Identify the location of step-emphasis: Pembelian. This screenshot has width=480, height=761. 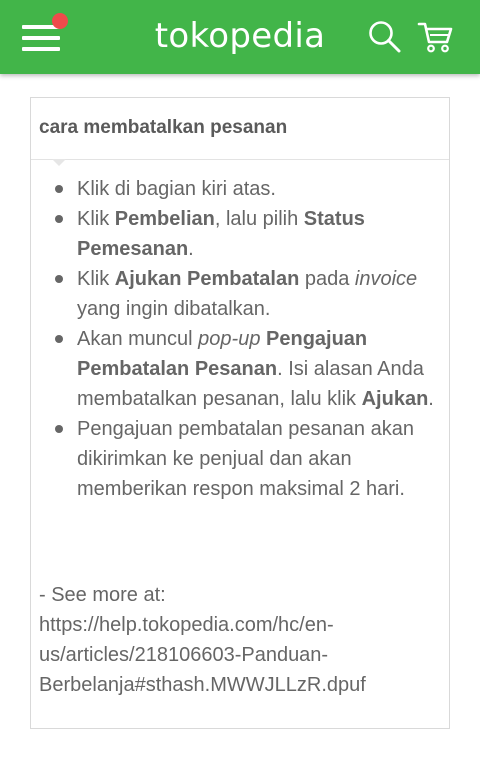
(164, 219).